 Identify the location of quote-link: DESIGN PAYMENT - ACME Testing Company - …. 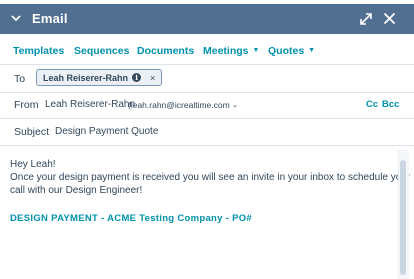
(131, 218).